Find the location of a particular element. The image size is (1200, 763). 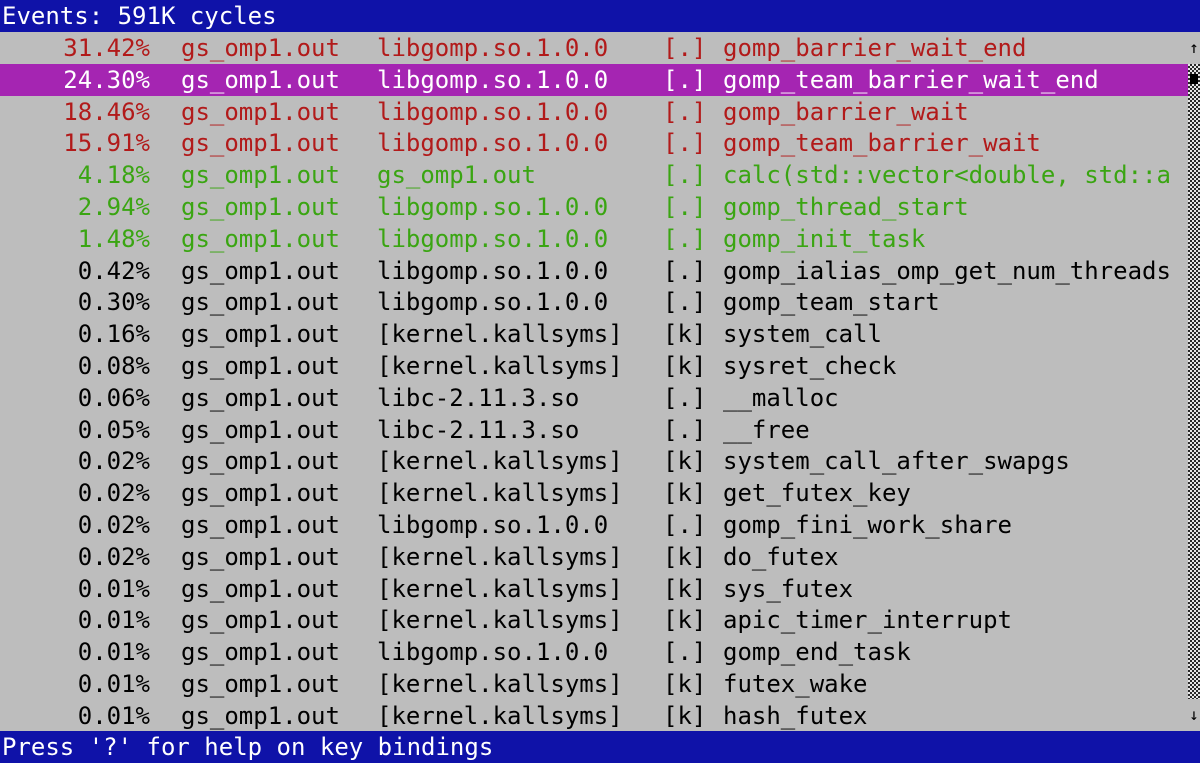

symbol-name: gomp_team_barrier_wait_end is located at coordinates (911, 79).